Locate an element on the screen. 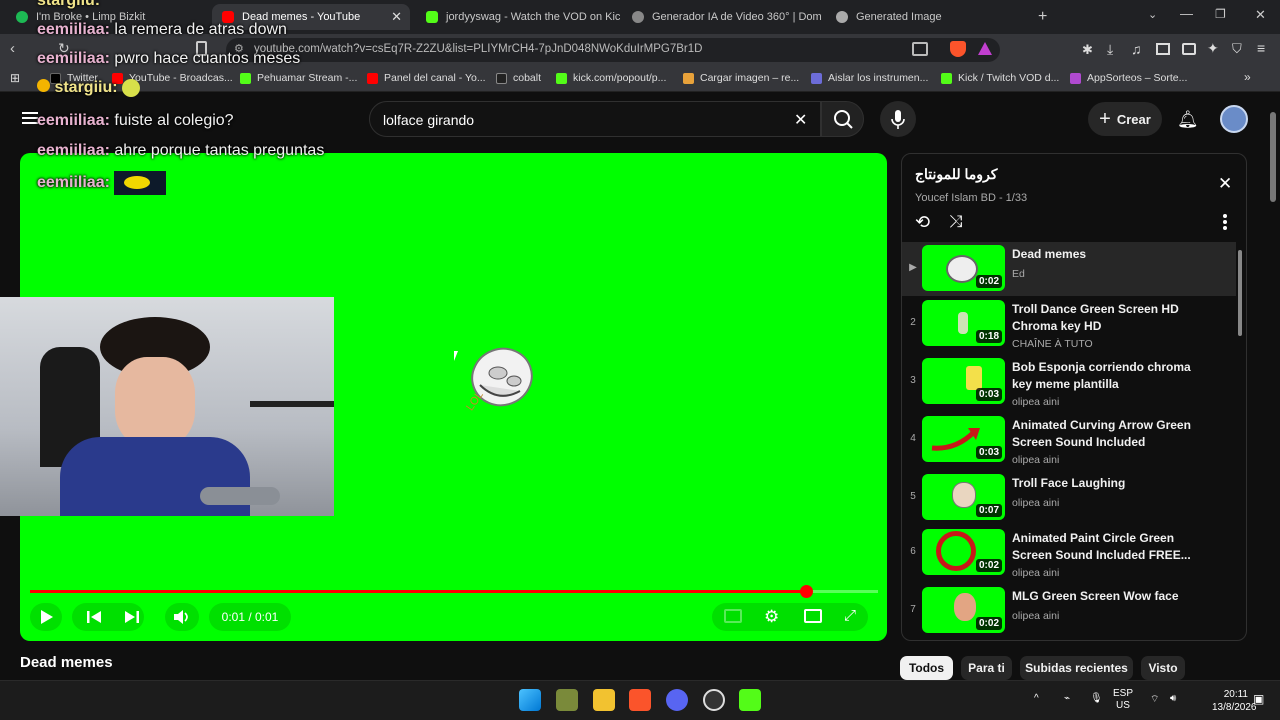  tray-app-icon: ⌁ is located at coordinates (1067, 698).